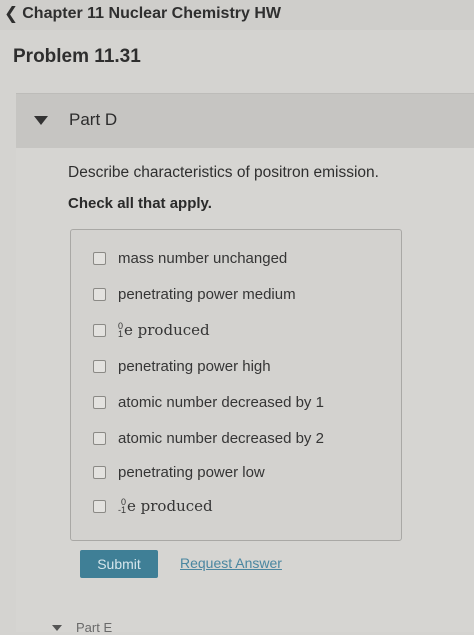 This screenshot has height=635, width=474. I want to click on chevron-left-icon: ❮, so click(11, 13).